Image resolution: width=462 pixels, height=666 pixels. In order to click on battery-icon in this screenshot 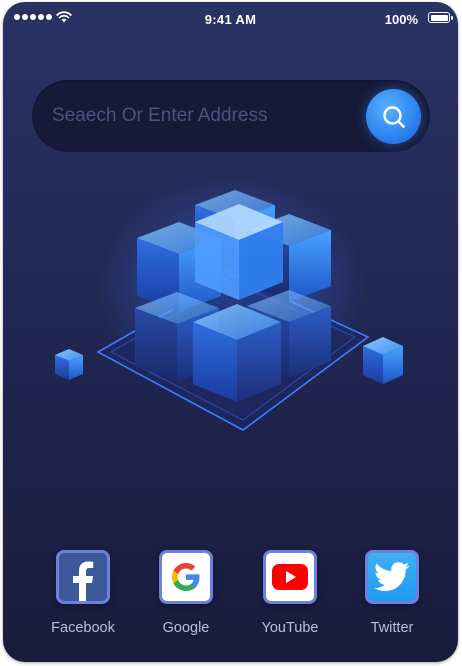, I will do `click(440, 17)`.